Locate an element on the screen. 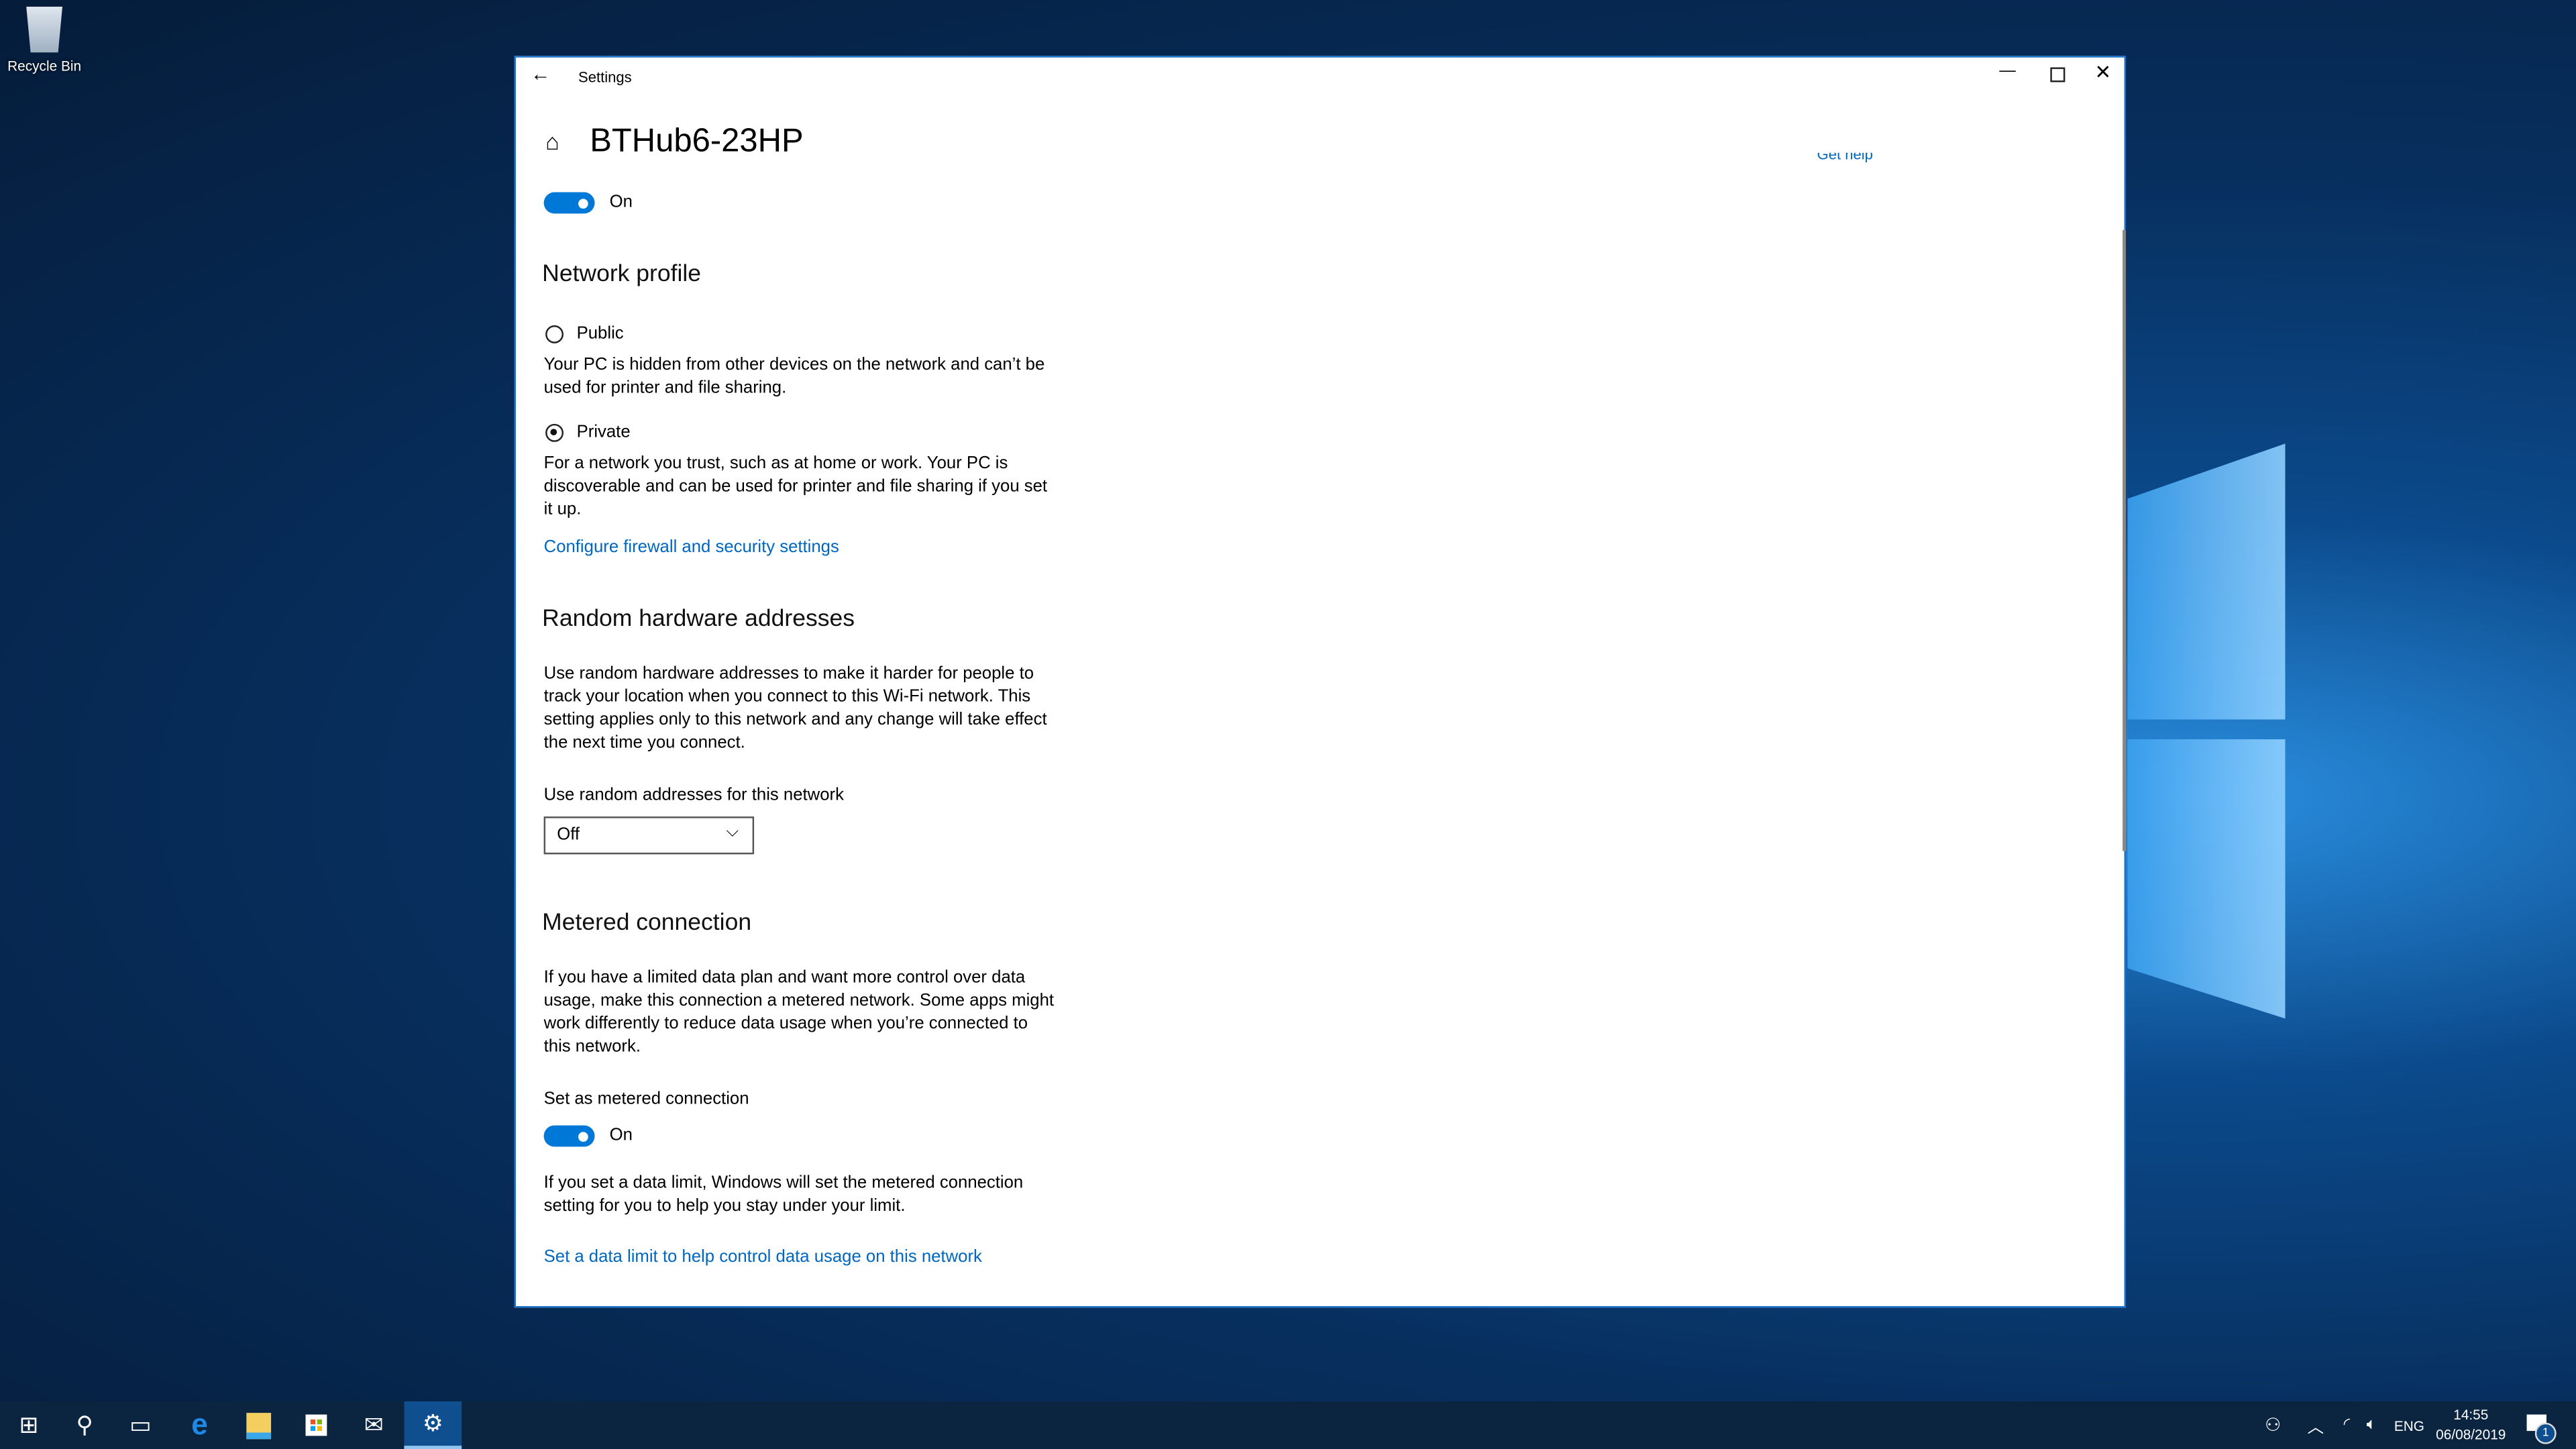 Image resolution: width=2576 pixels, height=1449 pixels. random-address-label: Use random addresses for this network is located at coordinates (693, 795).